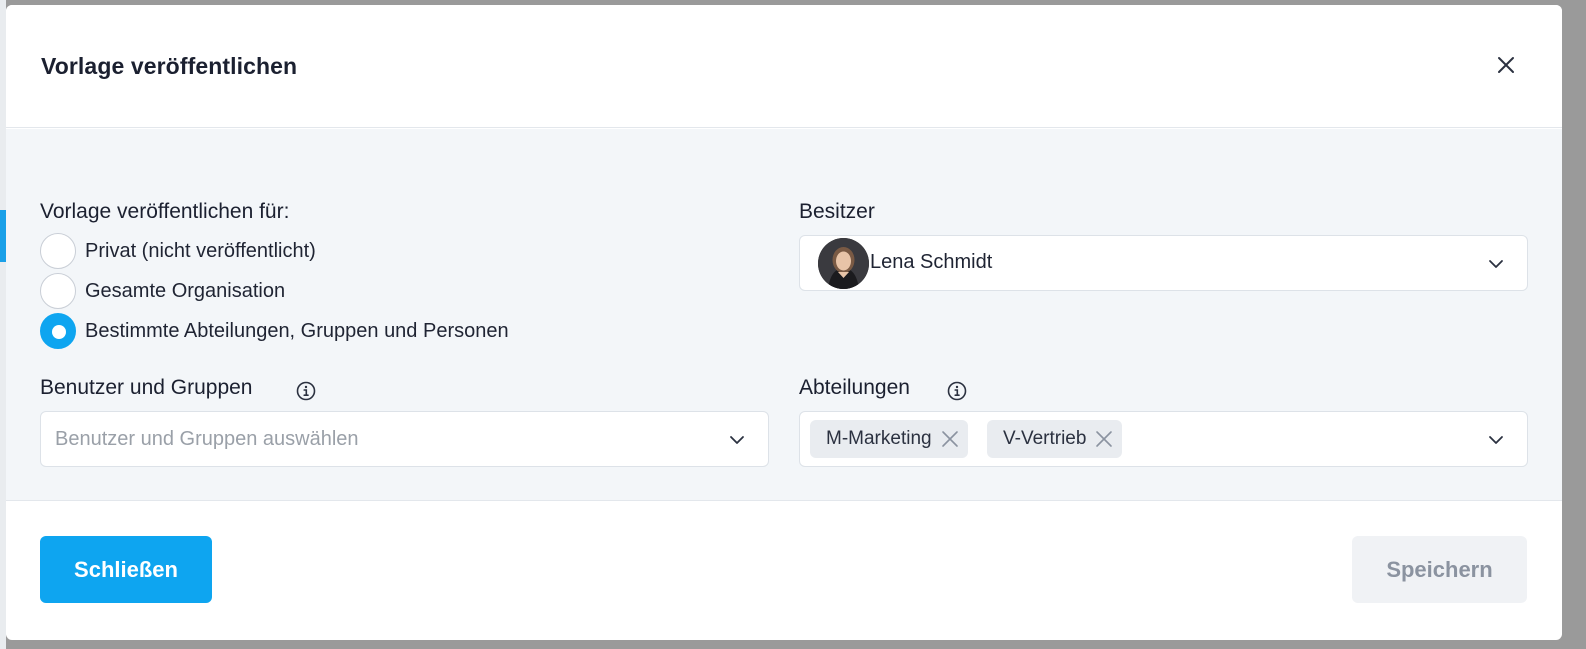  What do you see at coordinates (879, 438) in the screenshot?
I see `chip-label: M-Marketing` at bounding box center [879, 438].